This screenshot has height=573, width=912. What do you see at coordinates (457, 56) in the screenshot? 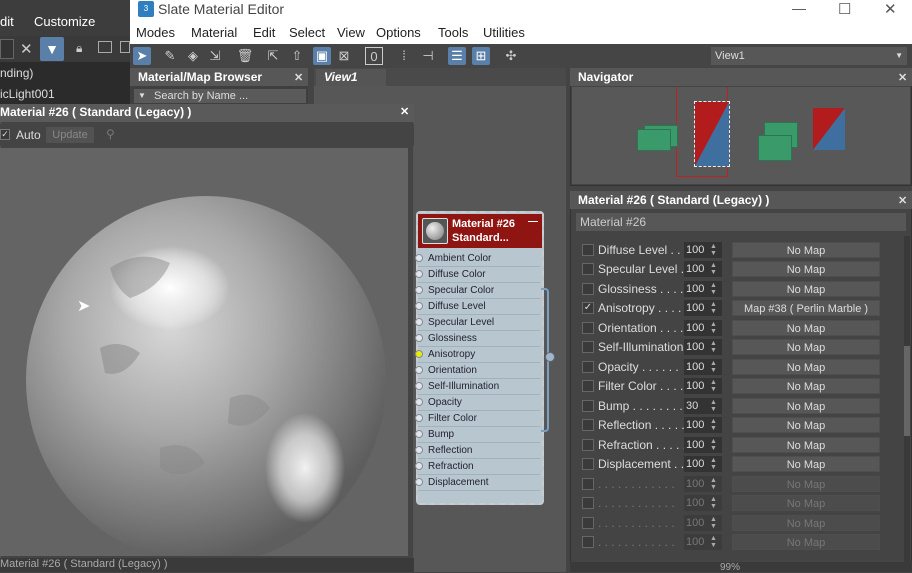
I see `material-browser-icon: ☰` at bounding box center [457, 56].